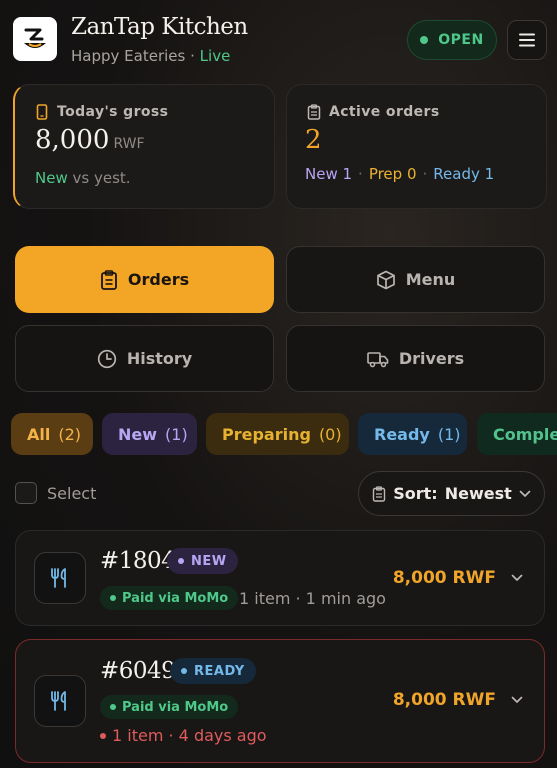  What do you see at coordinates (158, 279) in the screenshot?
I see `nav-orders-label: Orders` at bounding box center [158, 279].